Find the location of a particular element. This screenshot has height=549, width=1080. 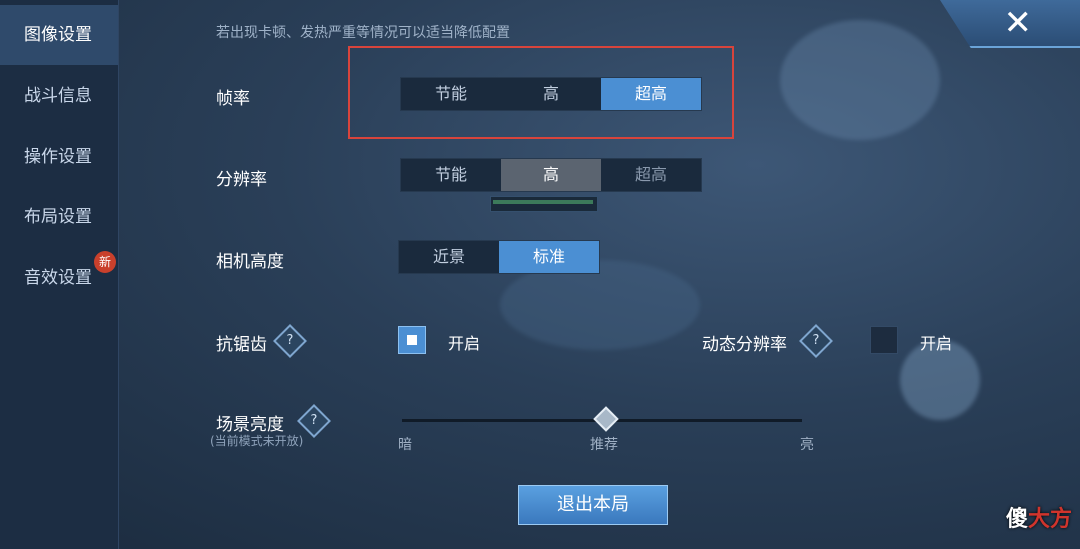

resolution-level-bar is located at coordinates (544, 204).